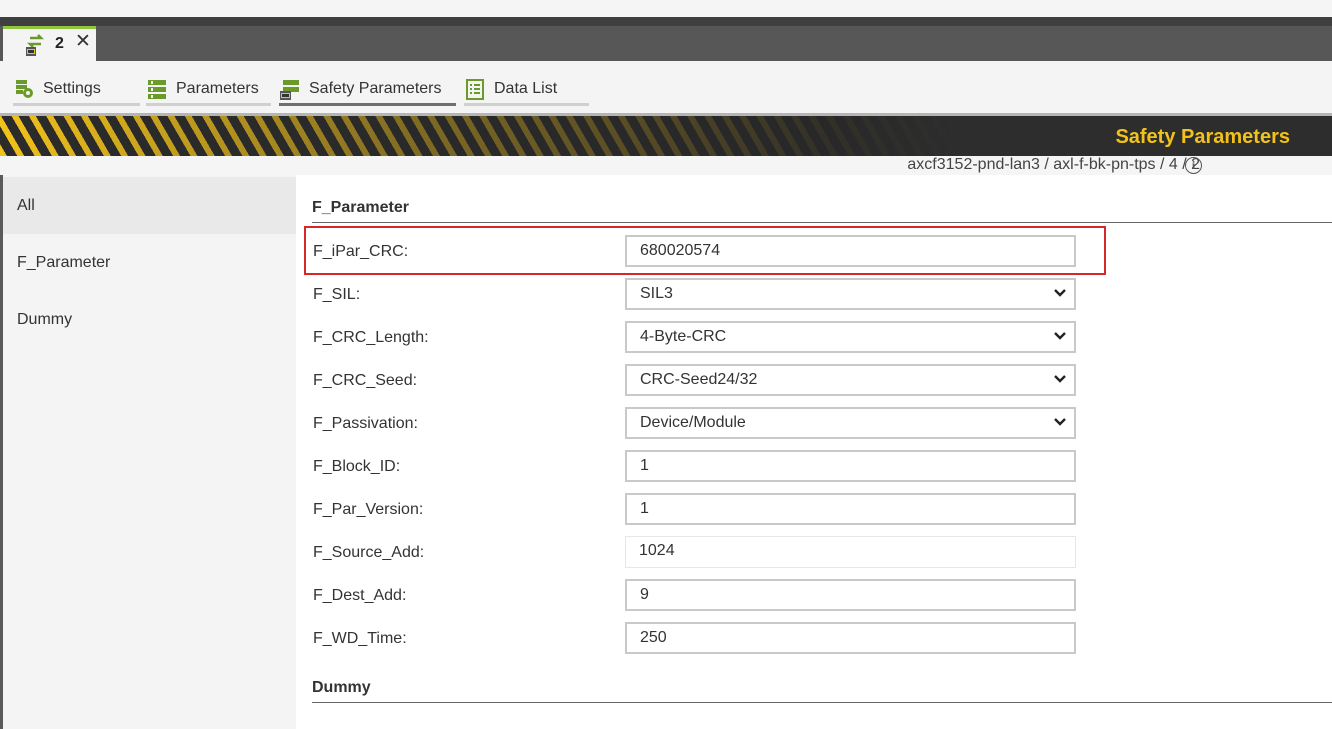 Image resolution: width=1332 pixels, height=729 pixels. What do you see at coordinates (365, 380) in the screenshot?
I see `param-label-f-crc-seed: F_CRC_Seed:` at bounding box center [365, 380].